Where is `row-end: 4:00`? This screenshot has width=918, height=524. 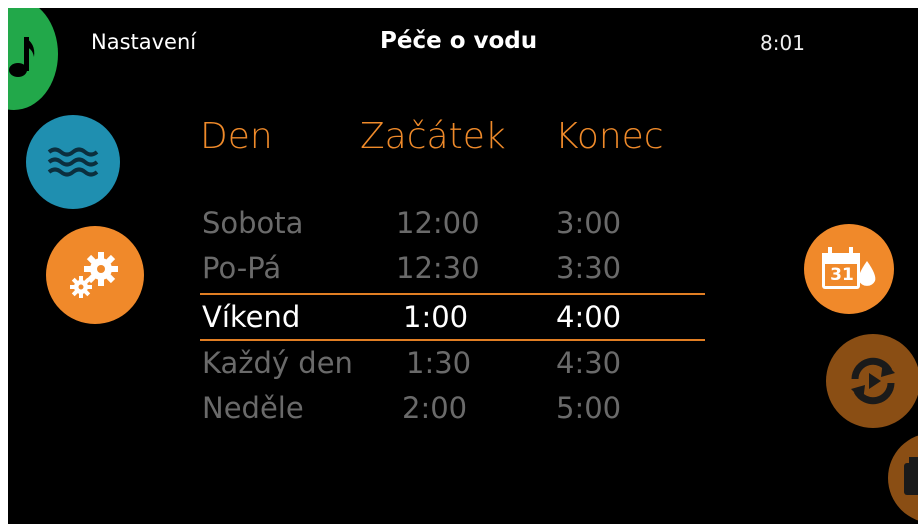 row-end: 4:00 is located at coordinates (589, 317).